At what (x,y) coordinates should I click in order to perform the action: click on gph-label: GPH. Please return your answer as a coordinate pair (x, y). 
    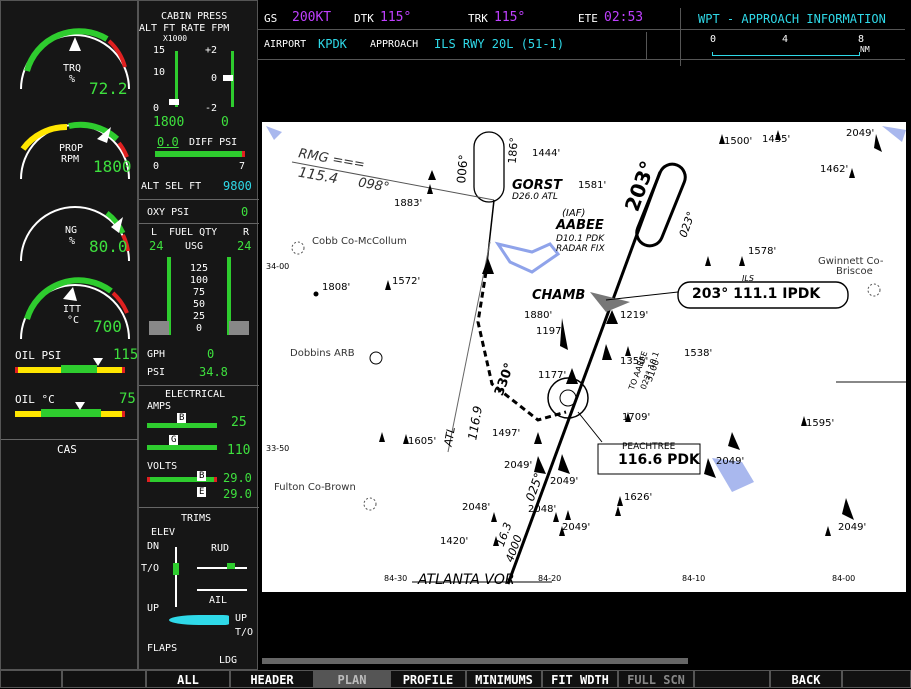
    Looking at the image, I should click on (156, 354).